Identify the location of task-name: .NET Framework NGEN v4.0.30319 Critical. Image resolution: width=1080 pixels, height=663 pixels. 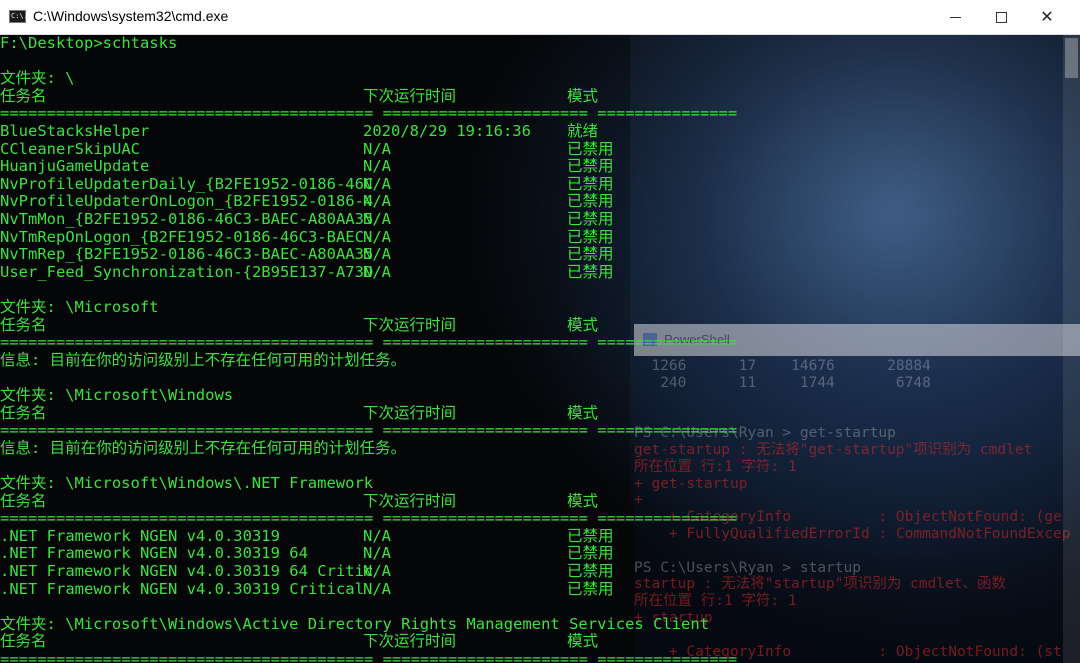
(182, 588).